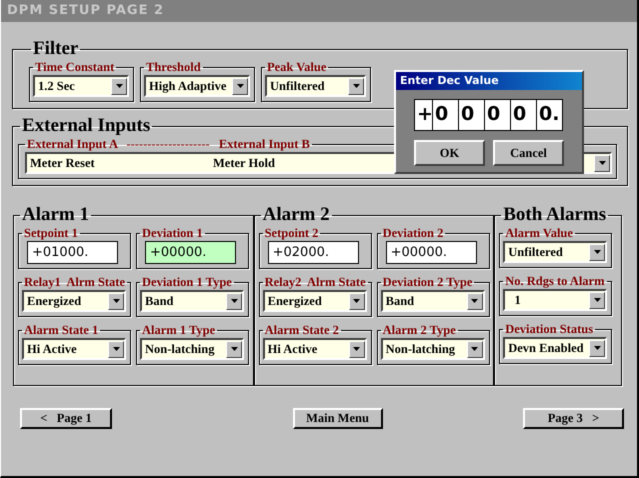 The width and height of the screenshot is (639, 478). Describe the element at coordinates (296, 215) in the screenshot. I see `group-title: Alarm 2` at that location.